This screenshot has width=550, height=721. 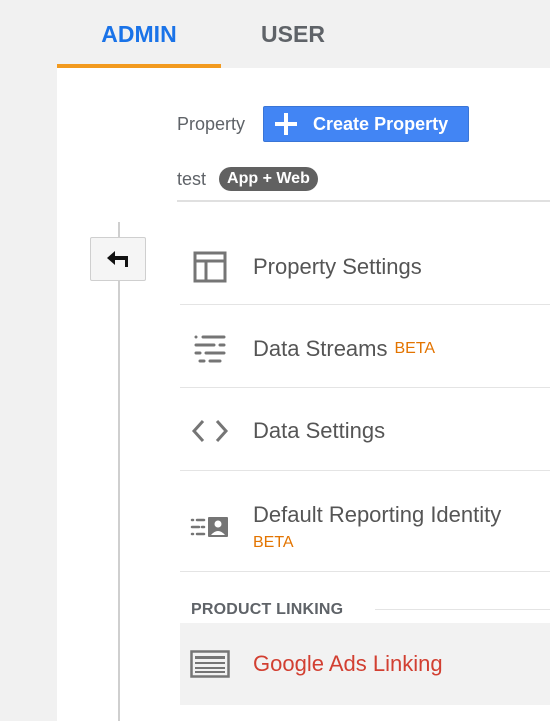 What do you see at coordinates (119, 471) in the screenshot?
I see `column-divider` at bounding box center [119, 471].